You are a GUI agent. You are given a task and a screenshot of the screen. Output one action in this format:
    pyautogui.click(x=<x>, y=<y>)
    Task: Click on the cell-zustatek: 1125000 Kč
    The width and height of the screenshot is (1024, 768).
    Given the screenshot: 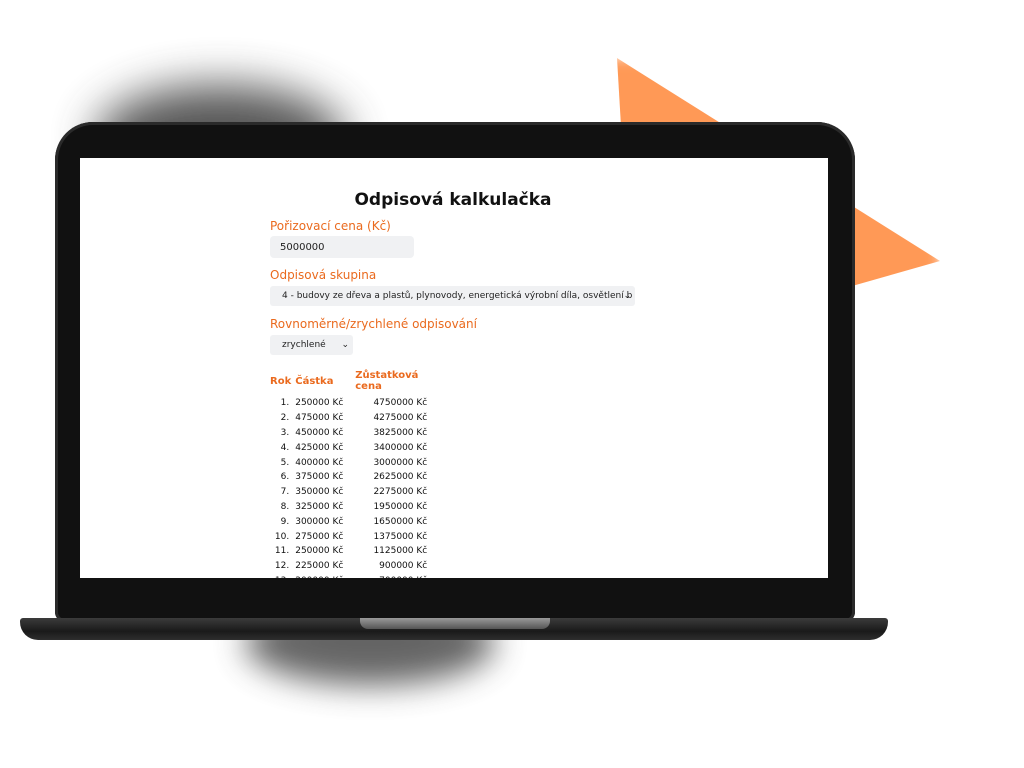 What is the action you would take?
    pyautogui.click(x=400, y=551)
    